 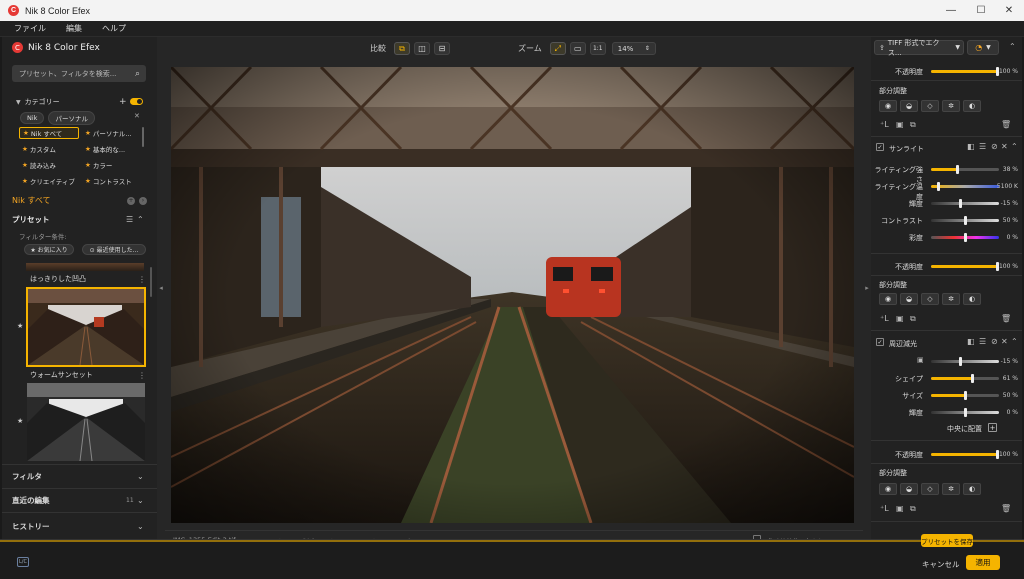 I want to click on fit-screen-icon: ⤢, so click(x=557, y=48).